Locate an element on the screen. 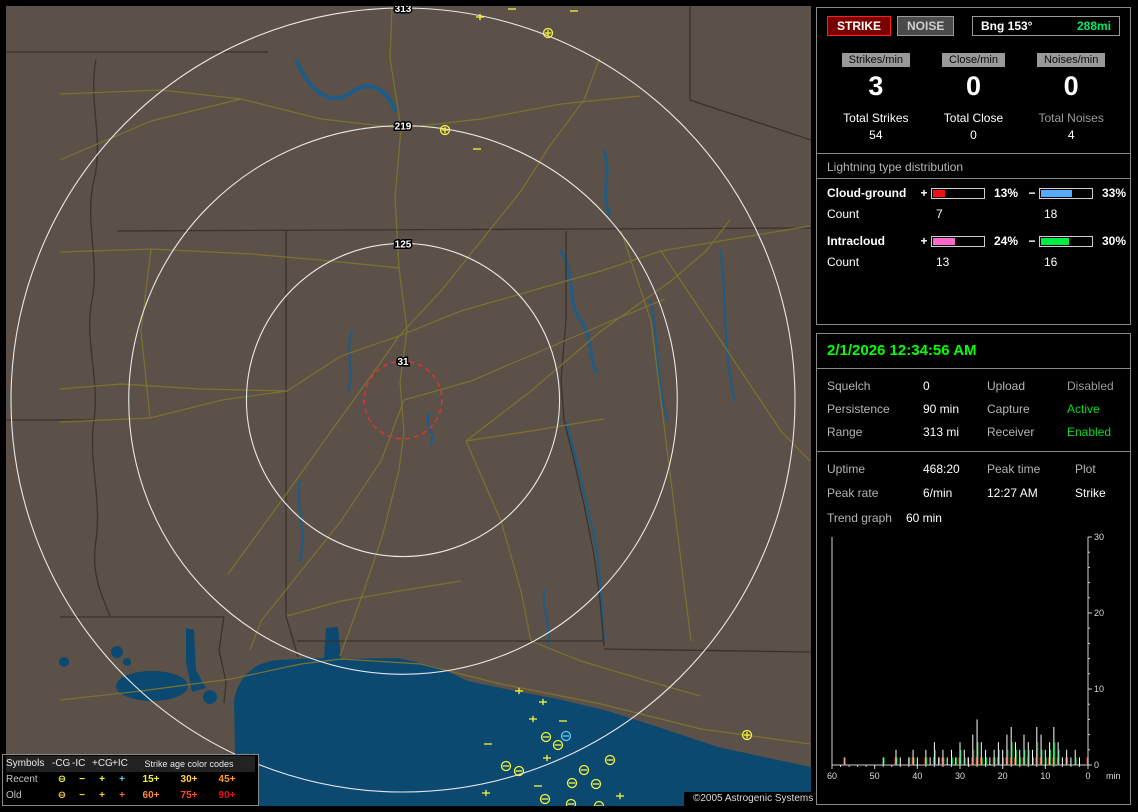  strikes-per-min-value: 3 is located at coordinates (876, 86).